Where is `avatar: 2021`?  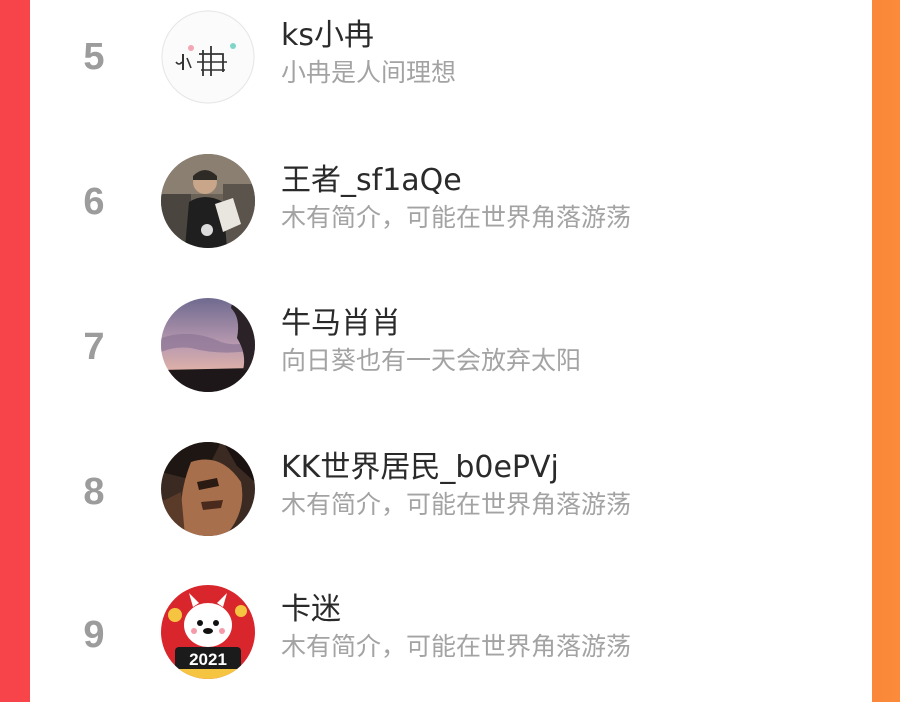 avatar: 2021 is located at coordinates (208, 632).